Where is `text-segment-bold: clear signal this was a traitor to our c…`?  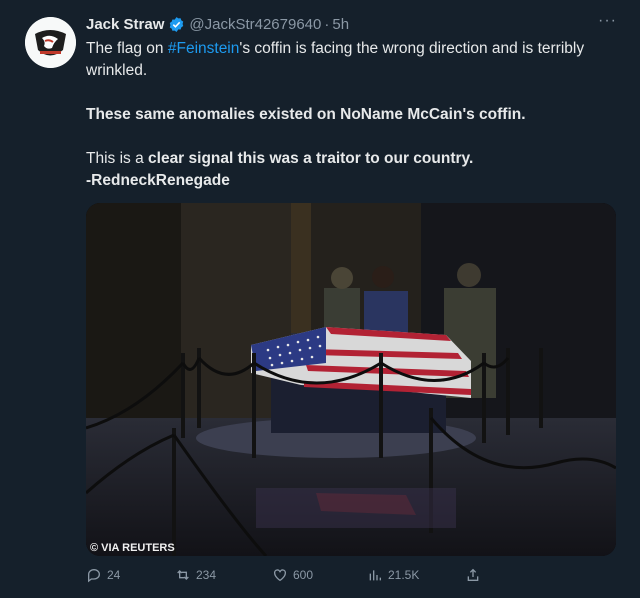 text-segment-bold: clear signal this was a traitor to our c… is located at coordinates (311, 158).